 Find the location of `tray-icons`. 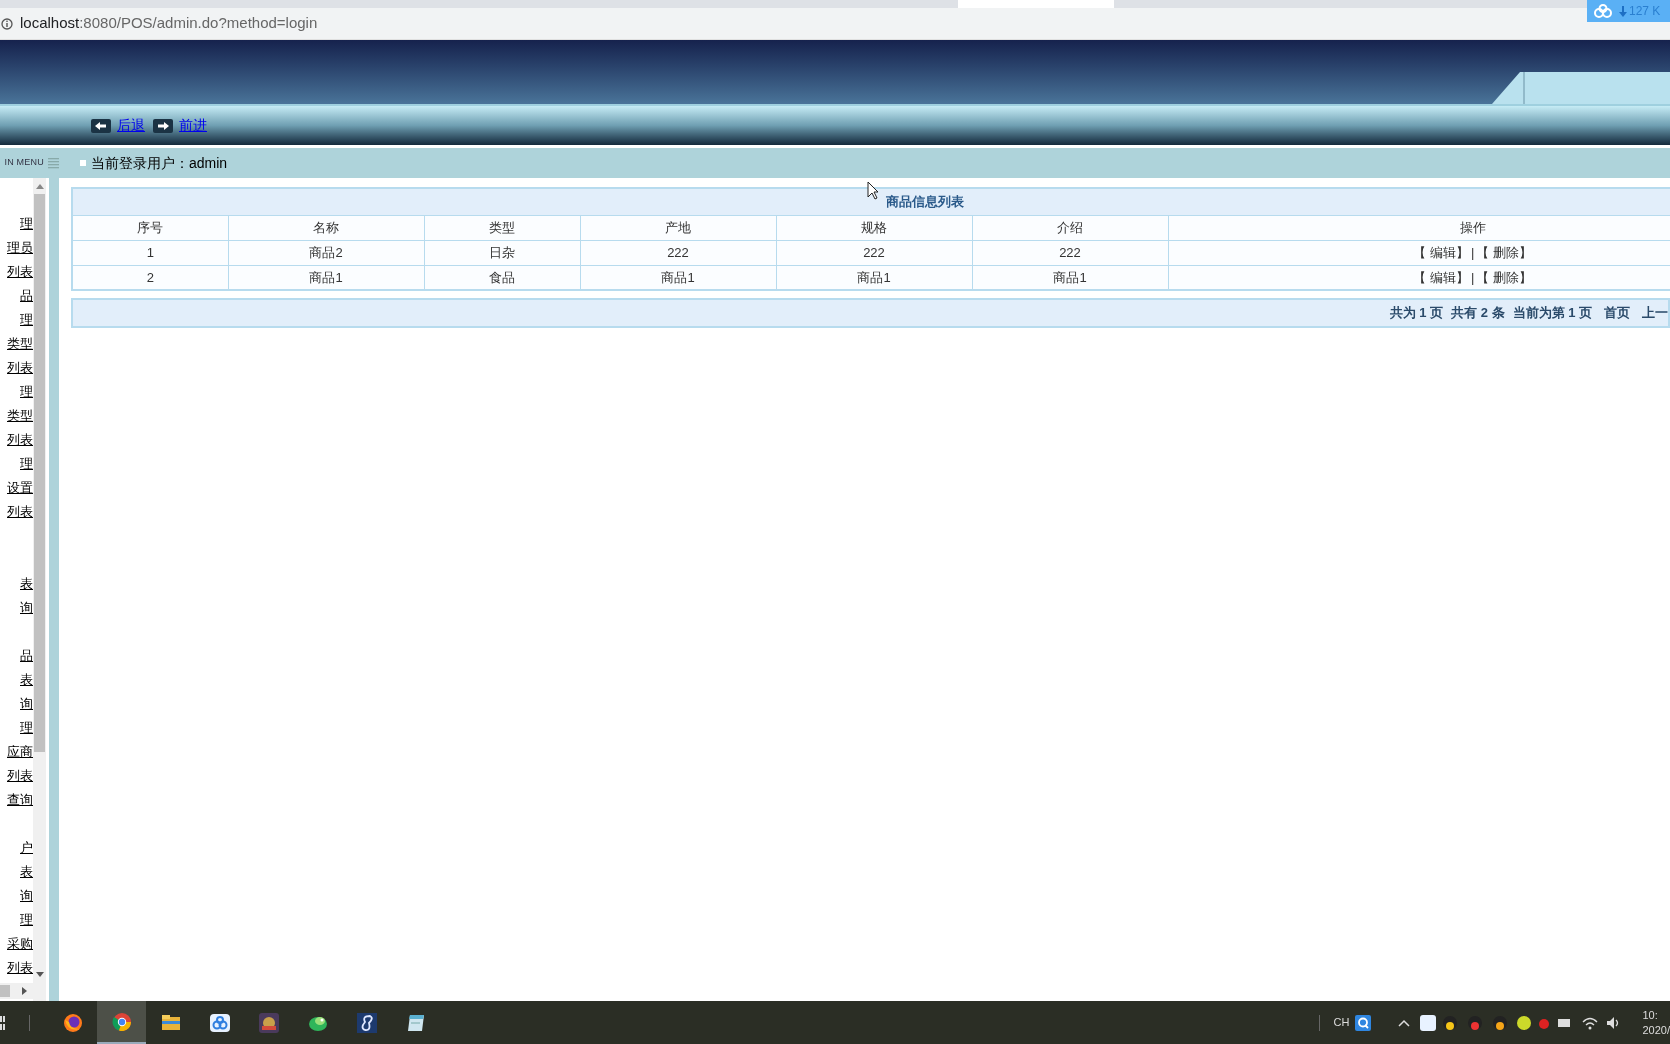

tray-icons is located at coordinates (1495, 1022).